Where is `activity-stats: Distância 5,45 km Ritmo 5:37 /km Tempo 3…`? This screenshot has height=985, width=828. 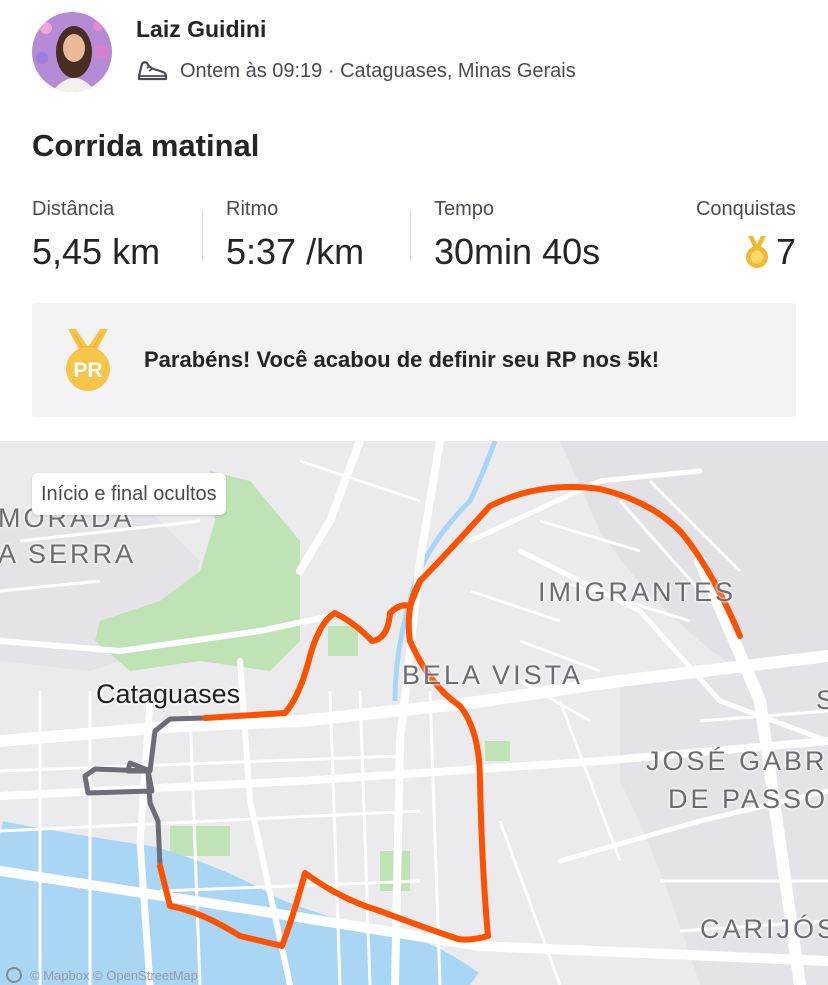 activity-stats: Distância 5,45 km Ritmo 5:37 /km Tempo 3… is located at coordinates (414, 239).